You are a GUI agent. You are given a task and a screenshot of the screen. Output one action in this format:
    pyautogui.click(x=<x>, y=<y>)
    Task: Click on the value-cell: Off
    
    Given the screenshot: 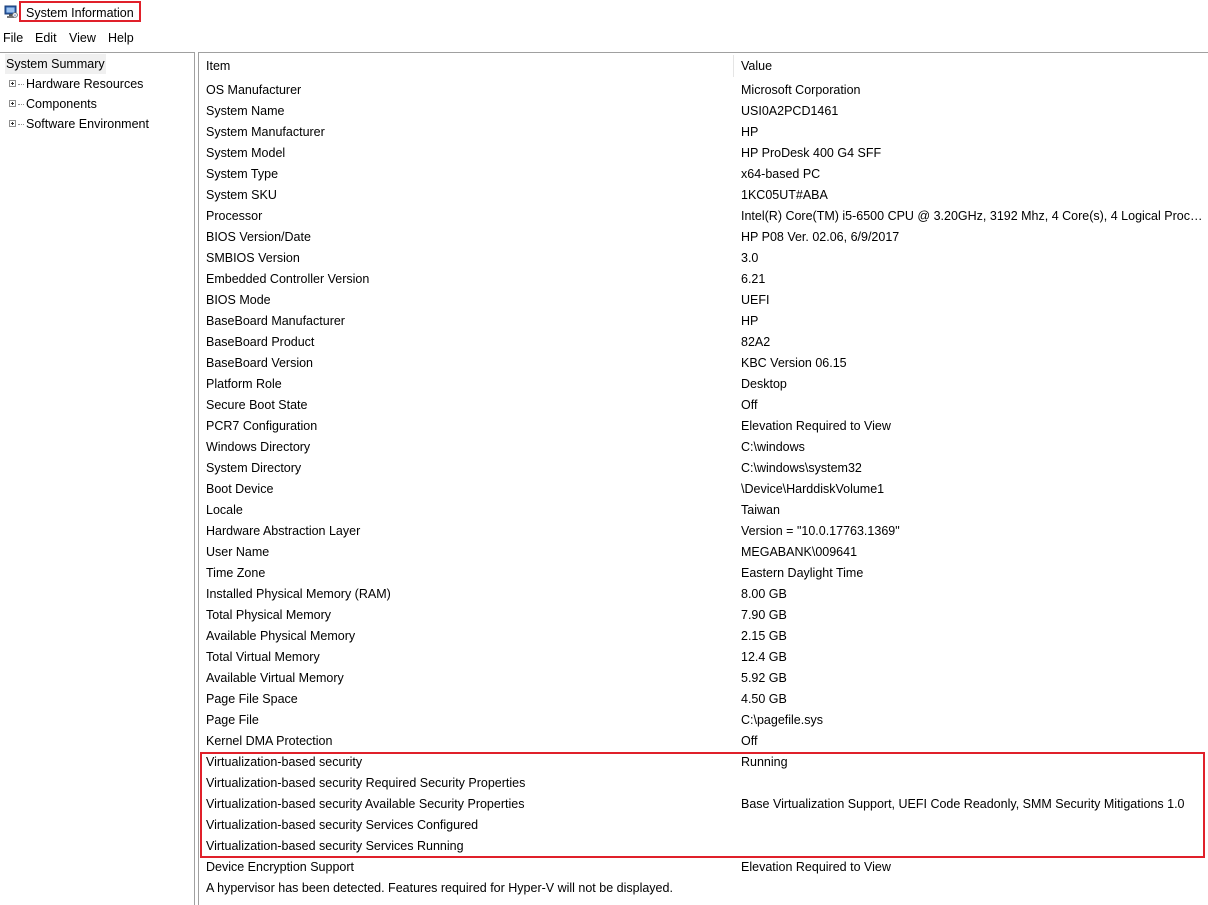 What is the action you would take?
    pyautogui.click(x=749, y=405)
    